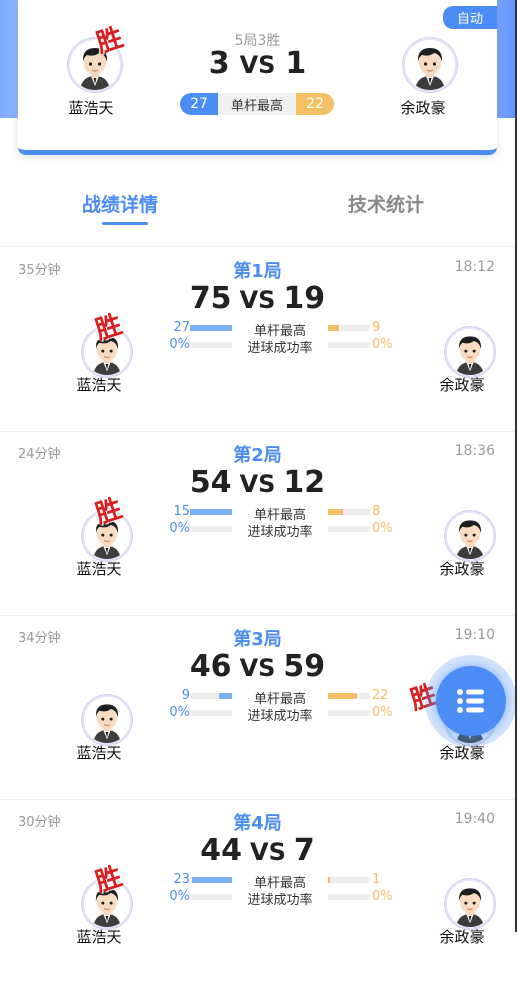  I want to click on high-break-row: 15 单杆最高 8, so click(280, 513).